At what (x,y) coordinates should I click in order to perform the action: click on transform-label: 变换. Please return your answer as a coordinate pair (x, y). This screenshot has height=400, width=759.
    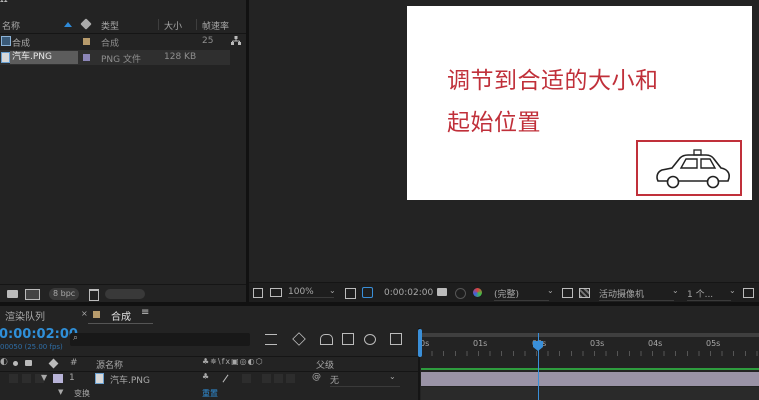
    Looking at the image, I should click on (82, 393).